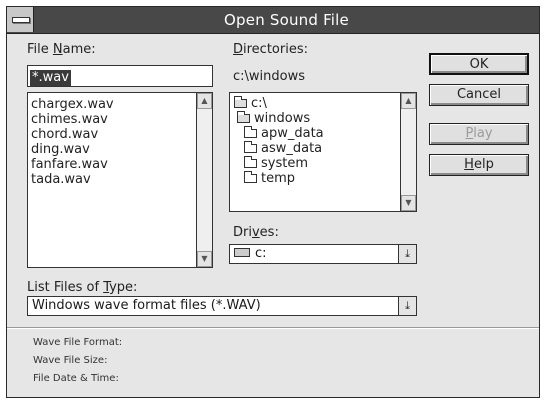  What do you see at coordinates (76, 378) in the screenshot?
I see `file-date-time-label: File Date & Time:` at bounding box center [76, 378].